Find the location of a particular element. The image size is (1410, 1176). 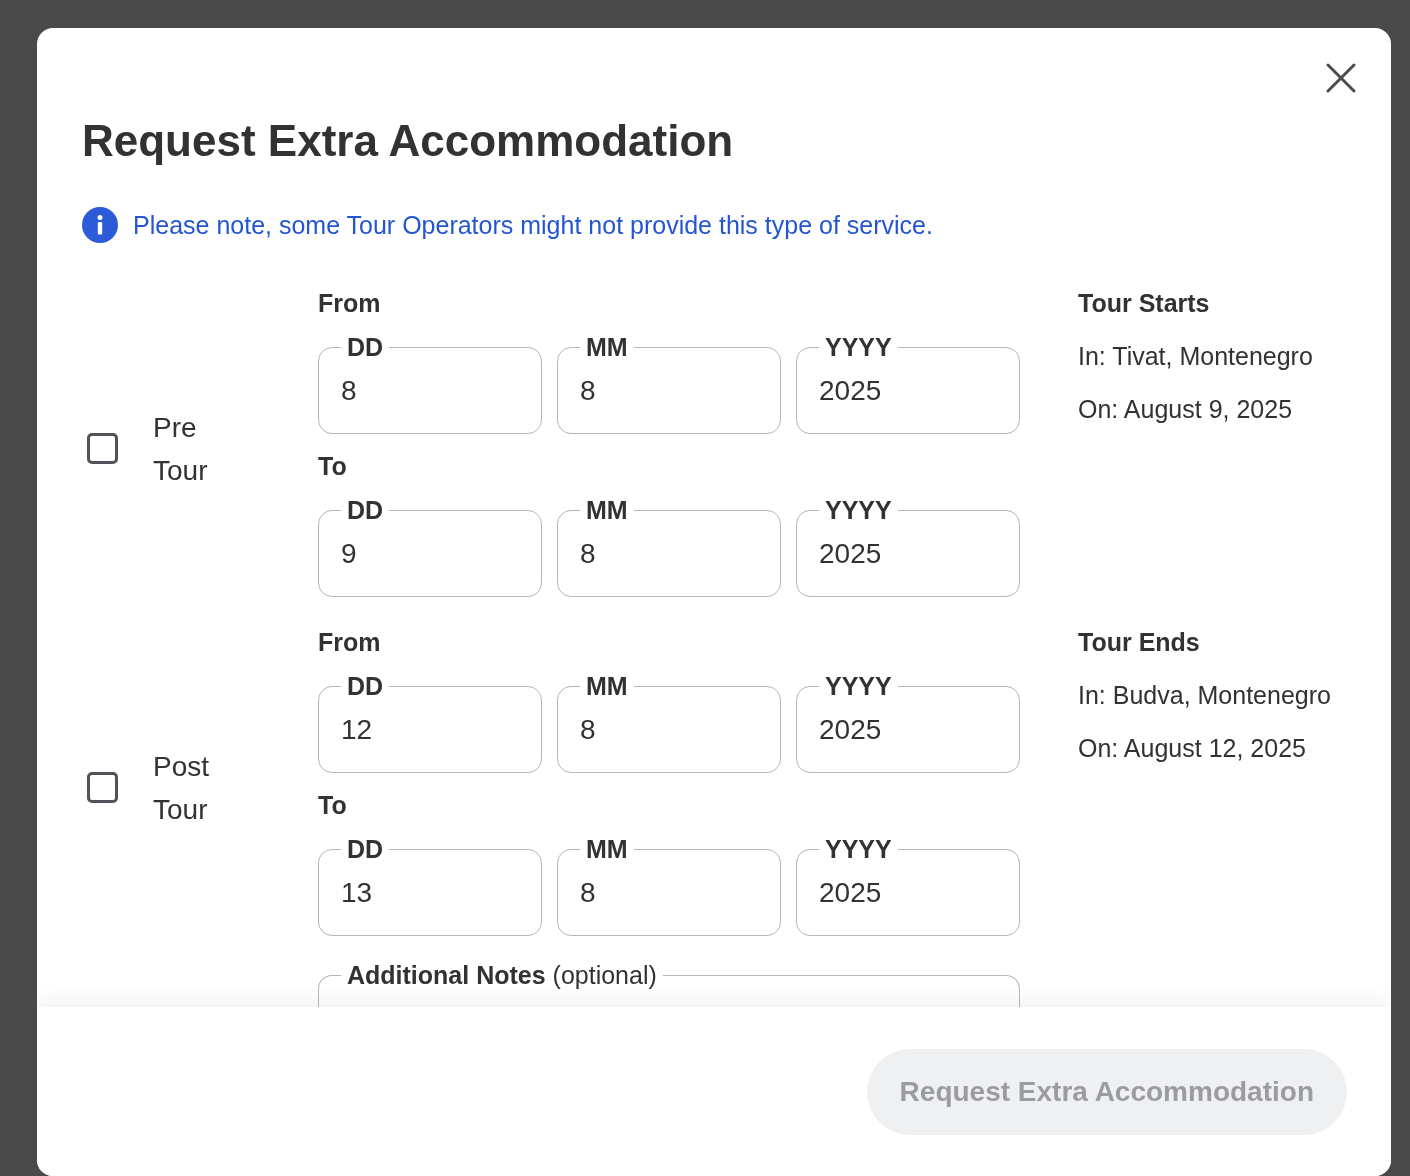

notice-text: Please note, some Tour Operators might not provide this type of service. is located at coordinates (533, 225).